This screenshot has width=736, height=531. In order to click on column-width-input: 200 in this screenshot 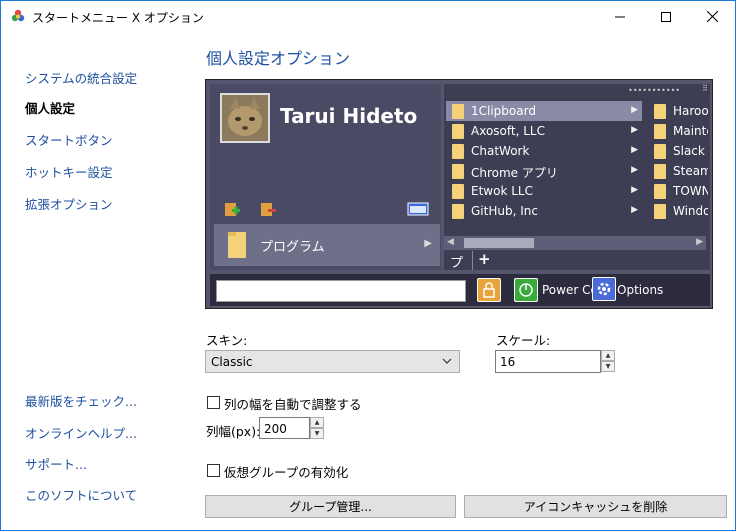, I will do `click(284, 428)`.